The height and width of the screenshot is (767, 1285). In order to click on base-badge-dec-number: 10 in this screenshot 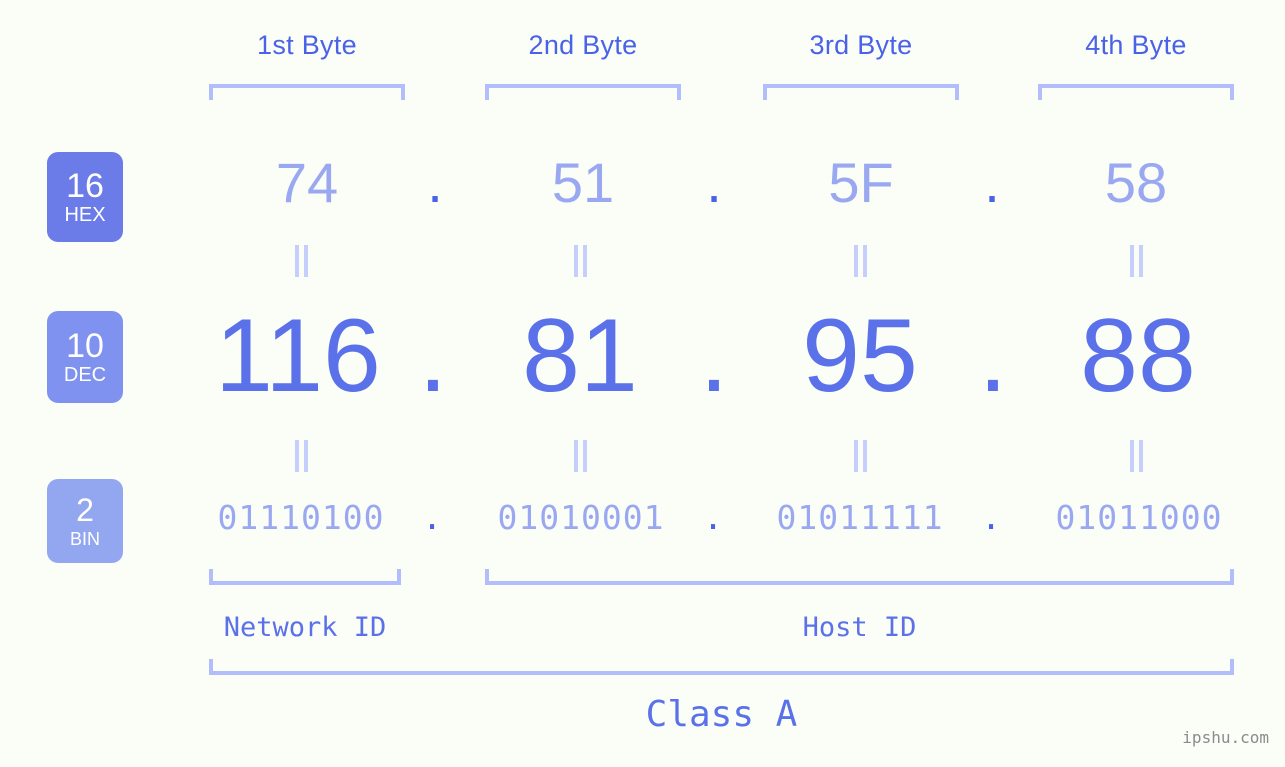, I will do `click(85, 345)`.